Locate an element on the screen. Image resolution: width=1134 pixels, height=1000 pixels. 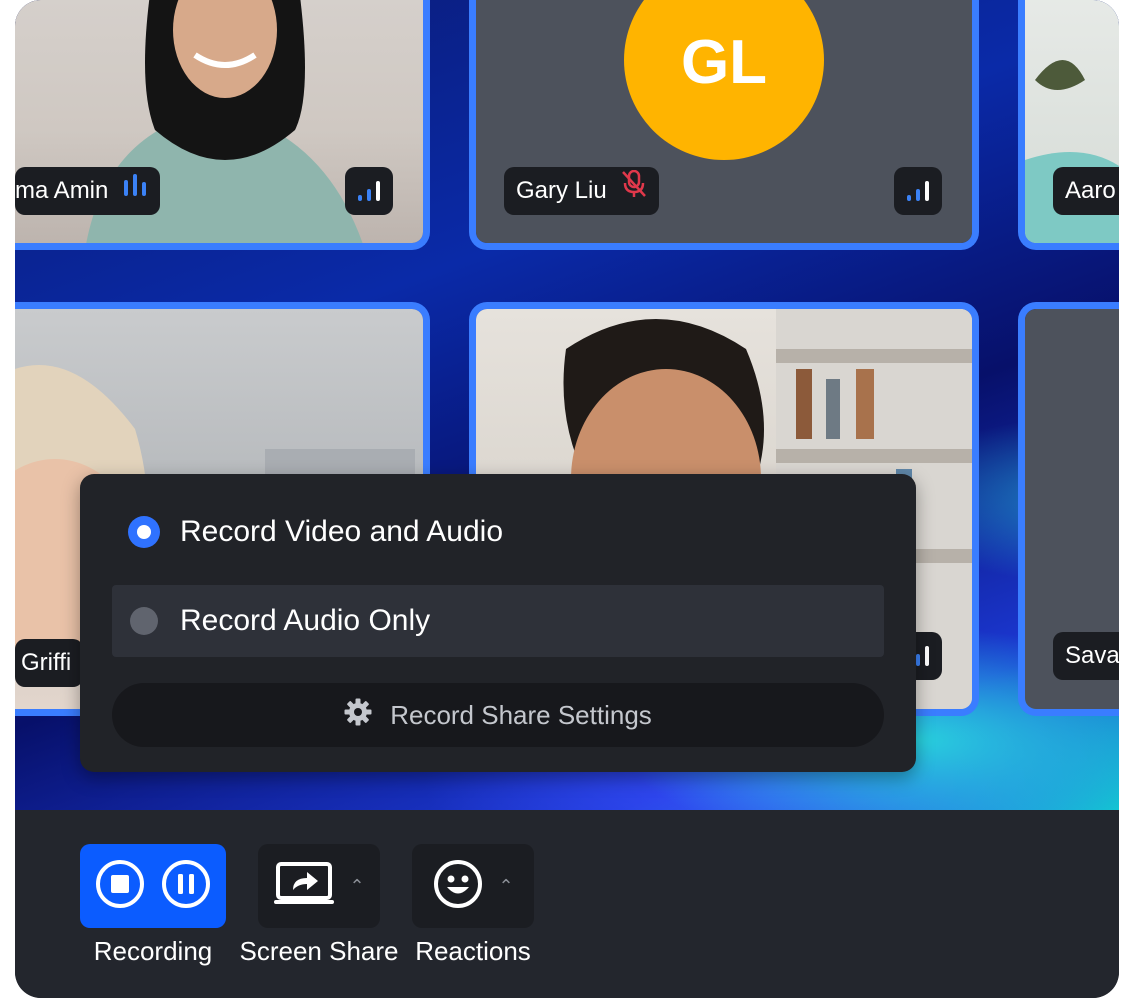
participant-nametag-3: Aaro is located at coordinates (1086, 191).